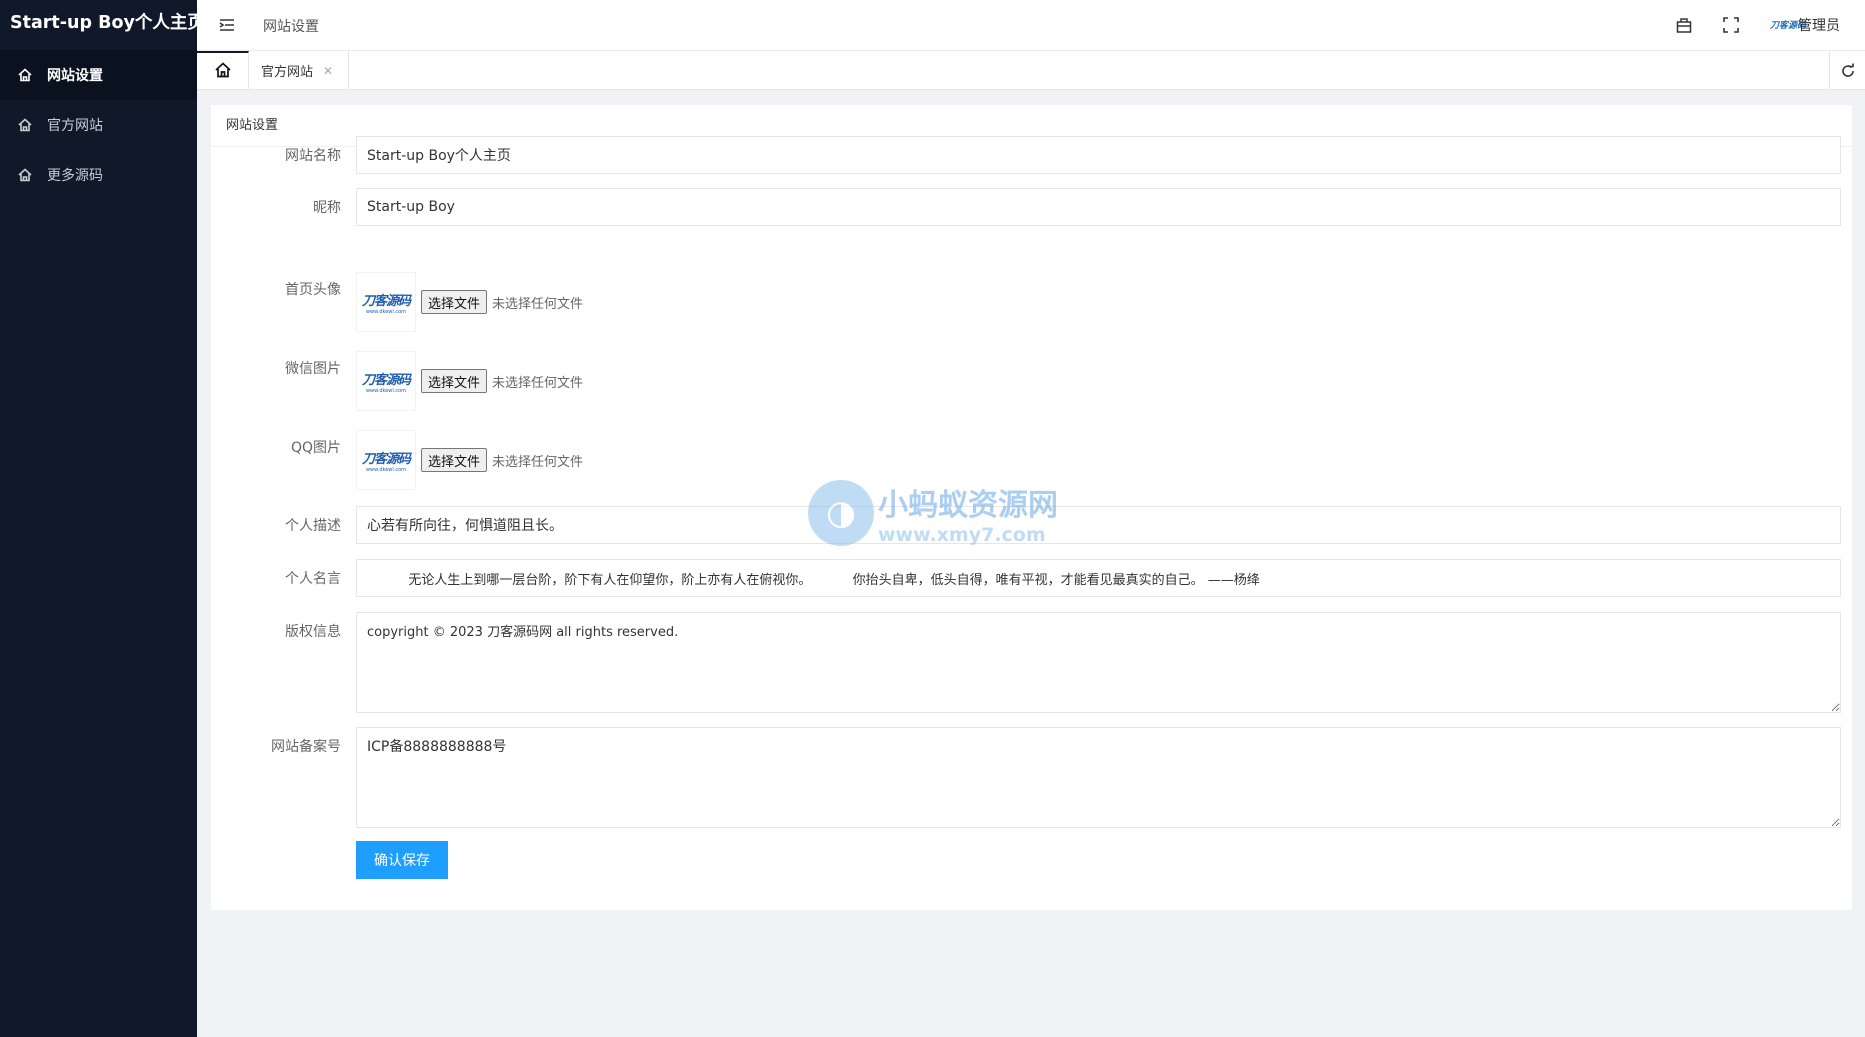 Image resolution: width=1865 pixels, height=1037 pixels. I want to click on nickname-input, so click(1098, 207).